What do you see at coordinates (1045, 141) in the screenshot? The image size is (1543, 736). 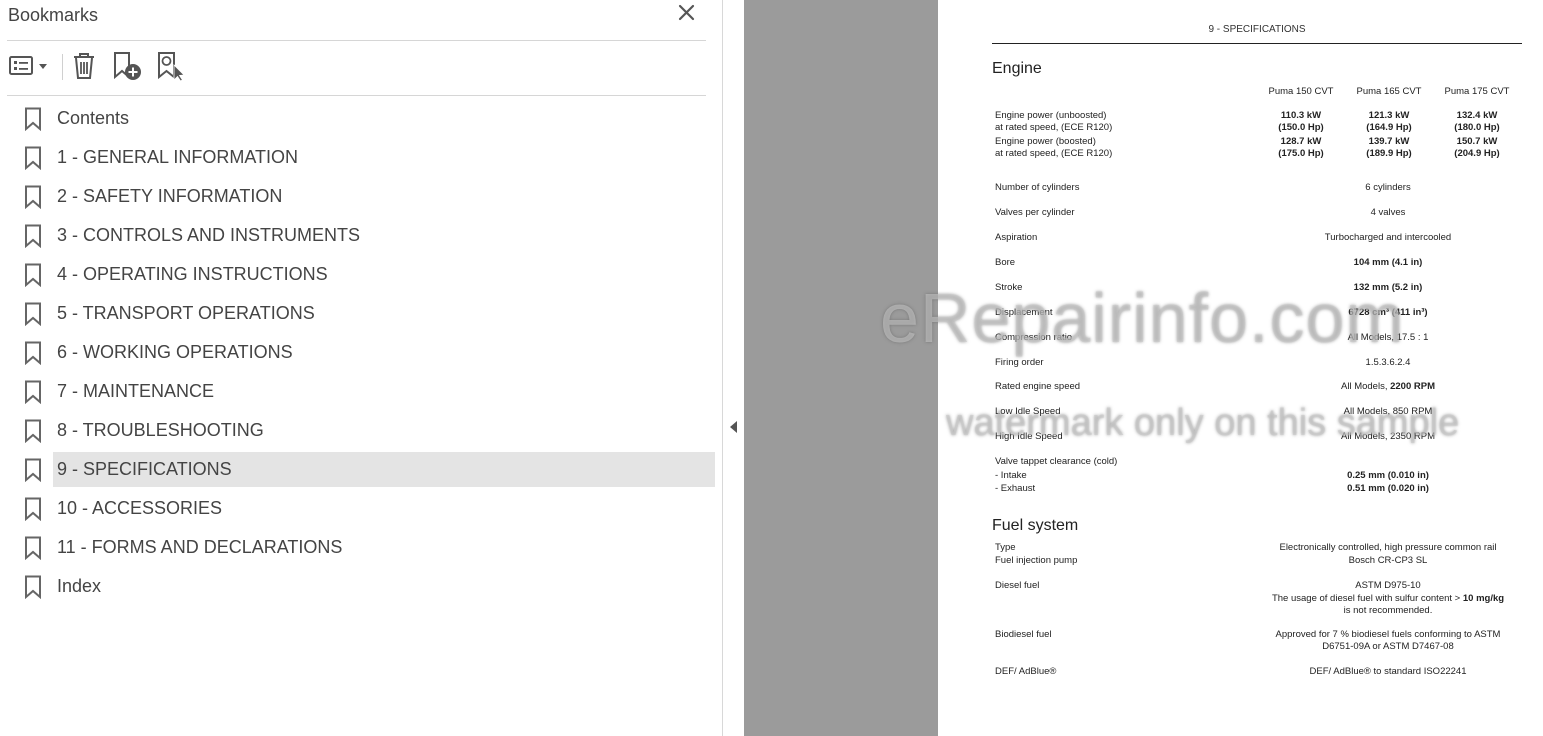 I see `spec-label: Engine power (boosted)` at bounding box center [1045, 141].